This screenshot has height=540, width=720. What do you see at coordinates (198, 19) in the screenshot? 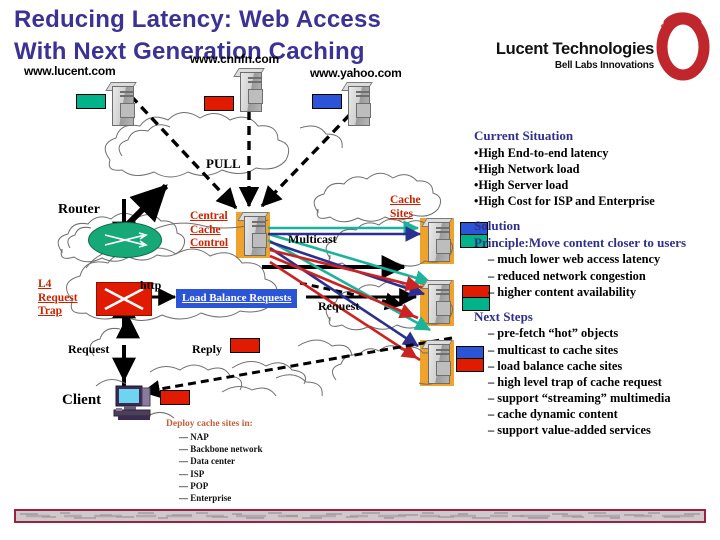
I see `title-line-1: Reducing Latency: Web Access` at bounding box center [198, 19].